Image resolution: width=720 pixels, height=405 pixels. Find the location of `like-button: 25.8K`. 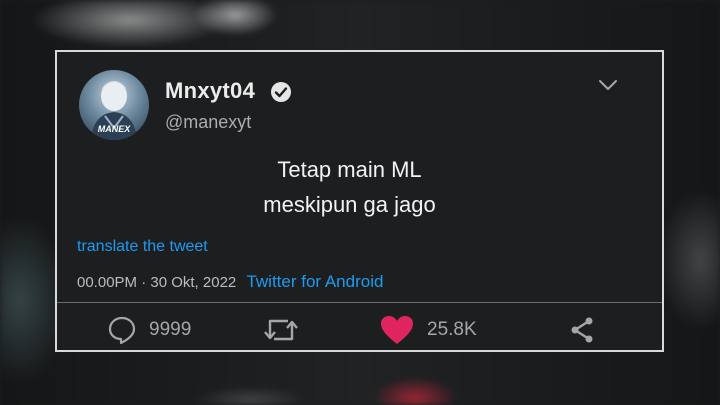

like-button: 25.8K is located at coordinates (428, 330).